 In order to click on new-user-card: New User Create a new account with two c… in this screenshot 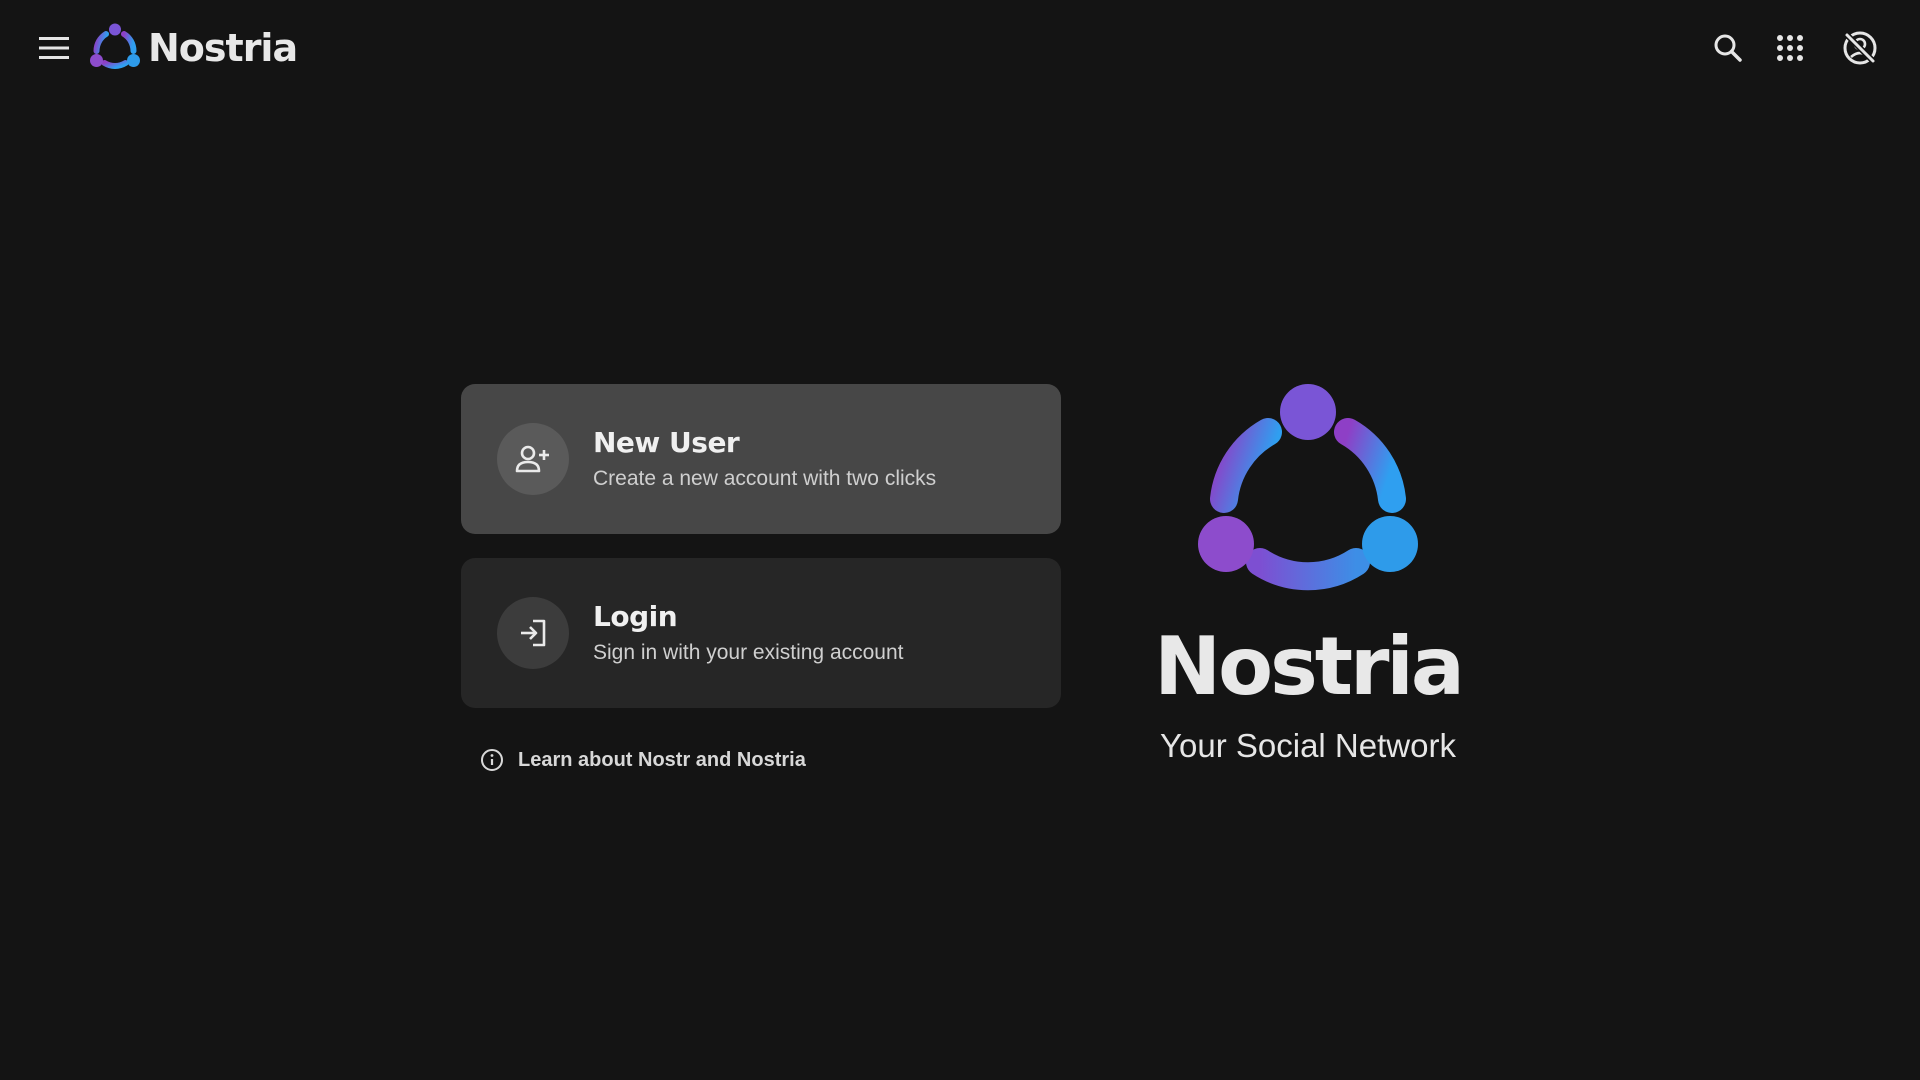, I will do `click(761, 459)`.